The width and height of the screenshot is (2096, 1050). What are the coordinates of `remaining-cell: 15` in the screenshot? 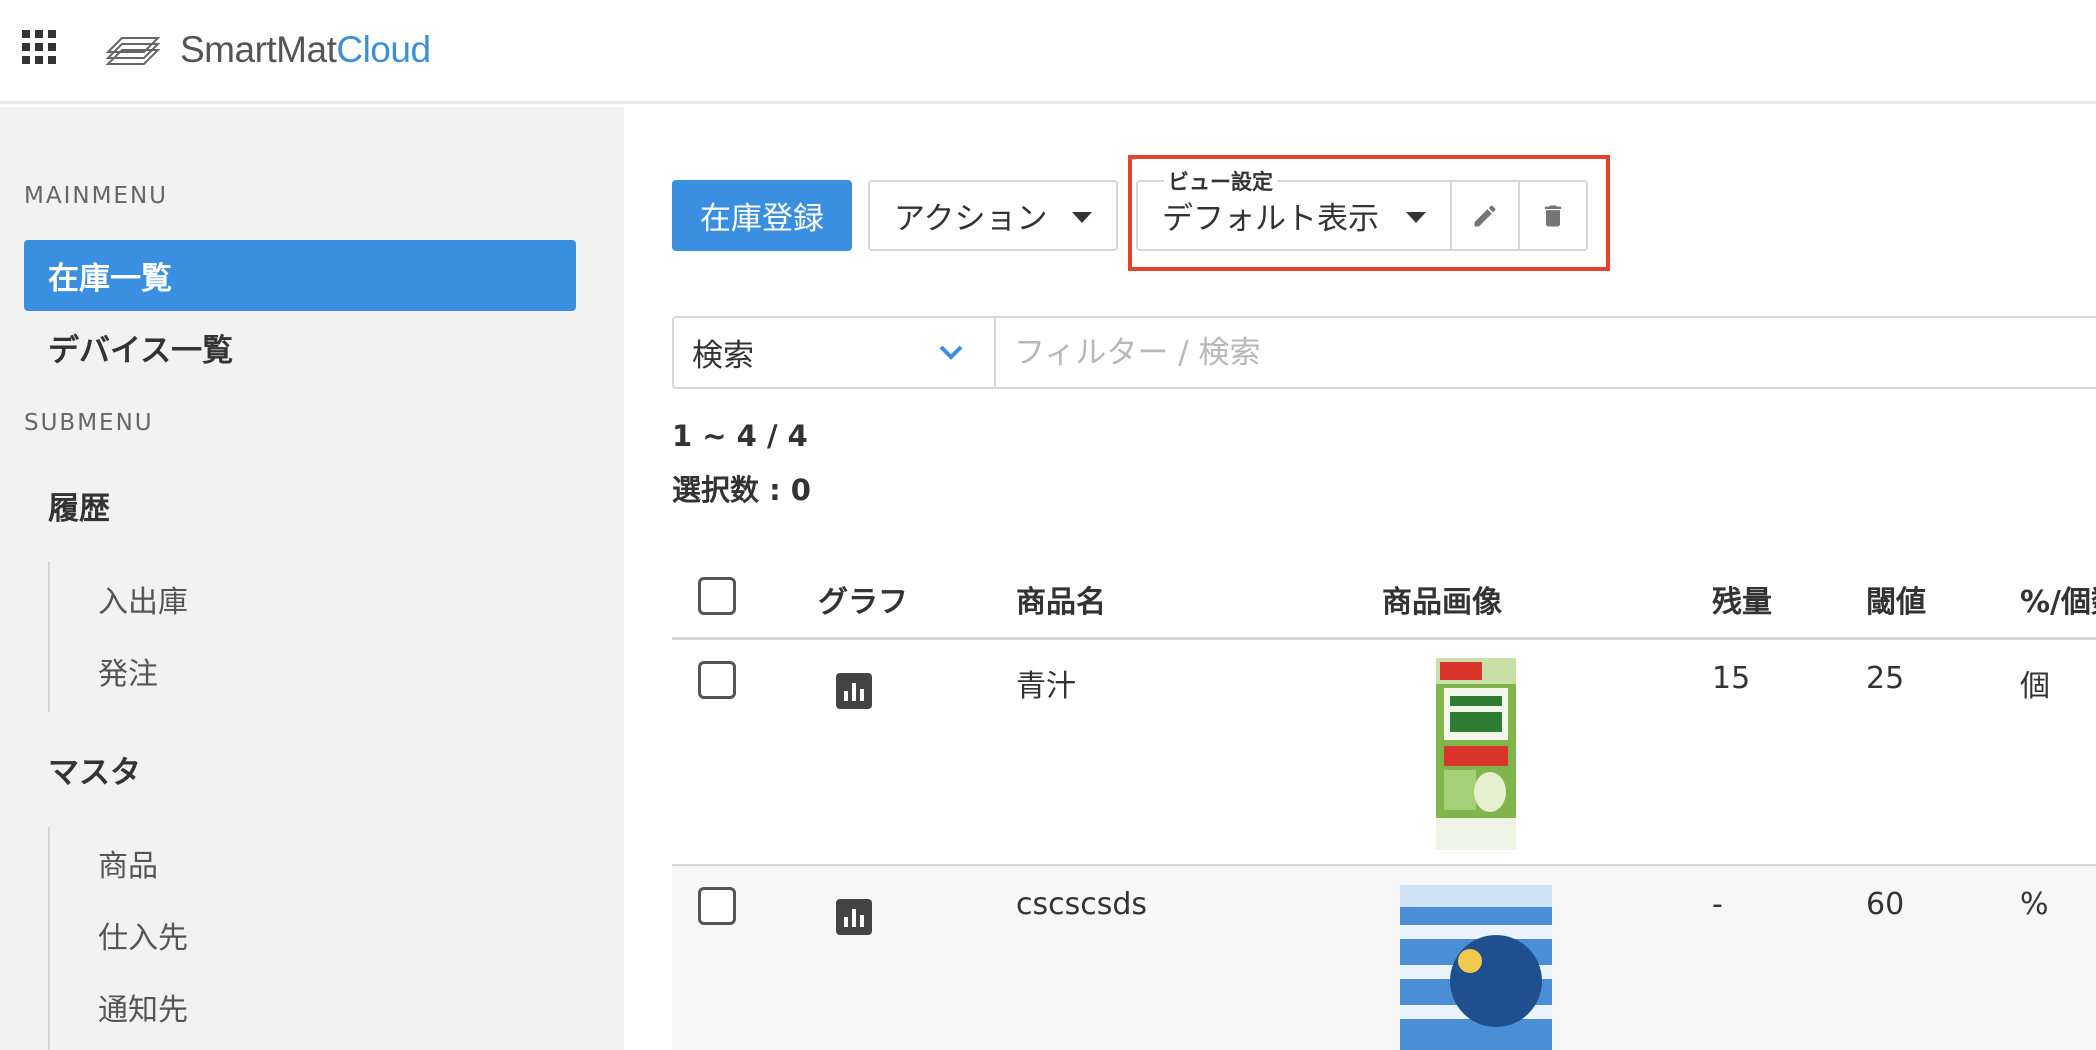 It's located at (1731, 678).